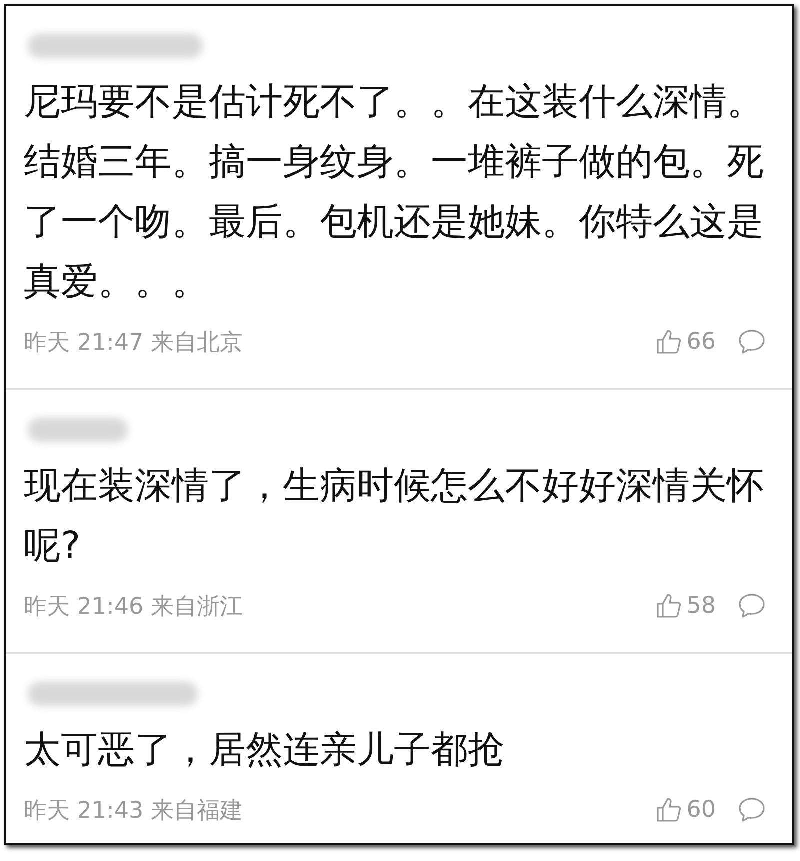 Image resolution: width=800 pixels, height=861 pixels. Describe the element at coordinates (133, 811) in the screenshot. I see `comment-time: 昨天 21:43 来自福建` at that location.